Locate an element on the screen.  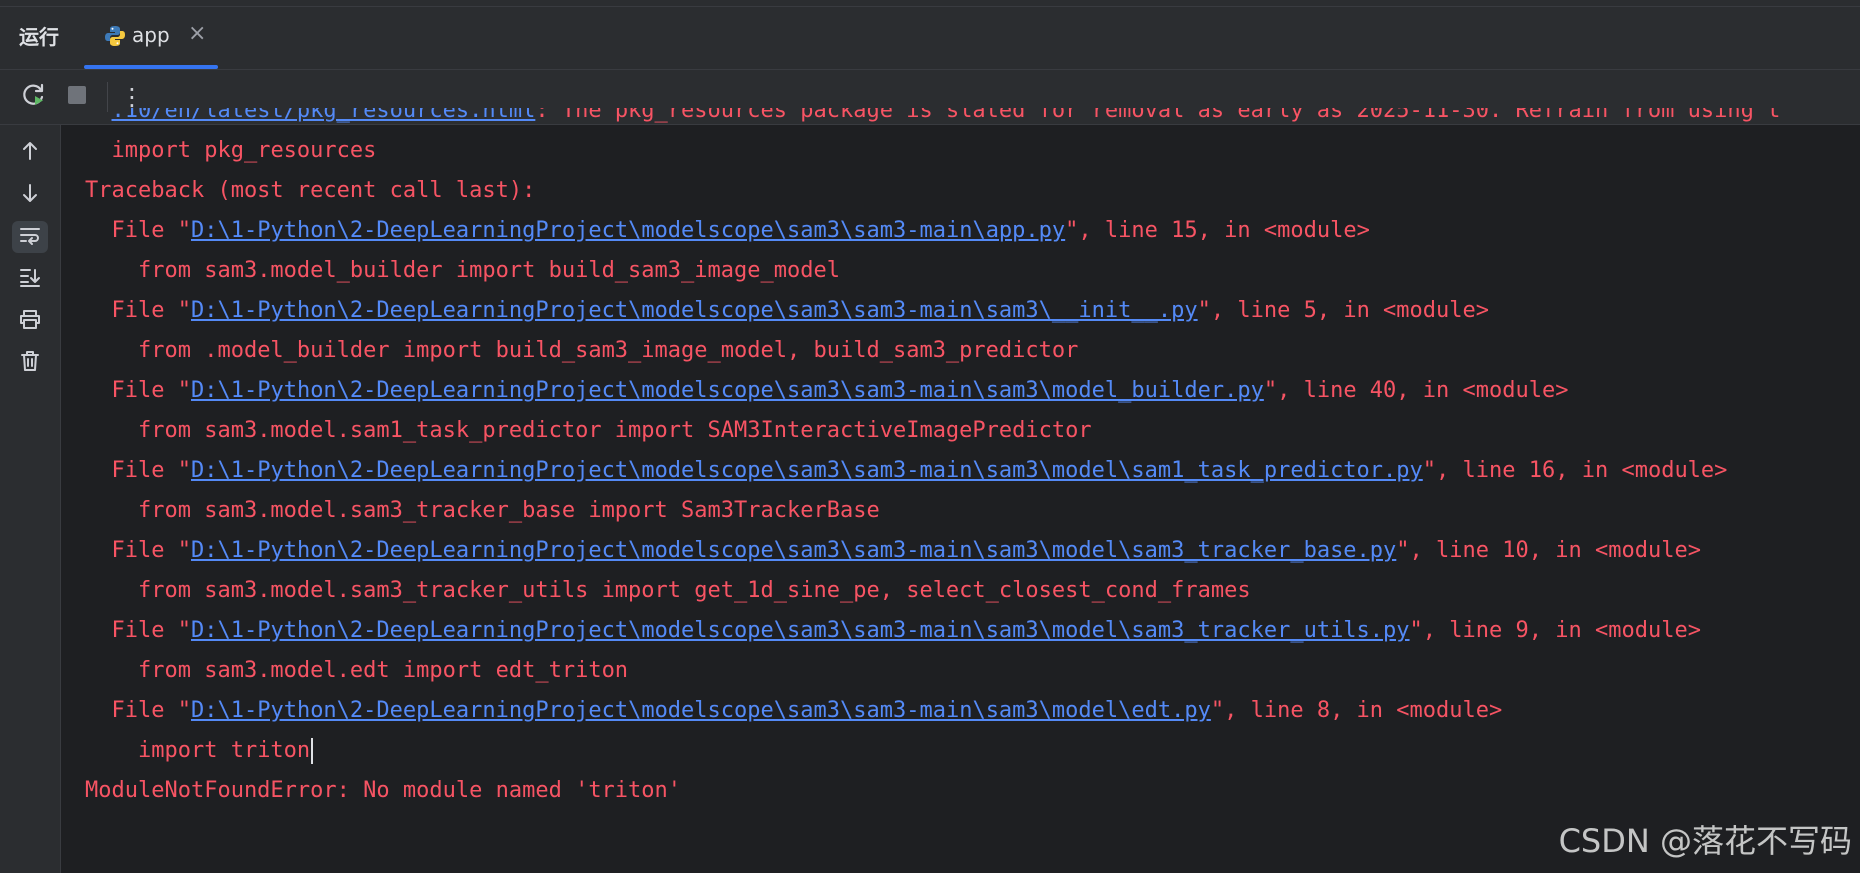
line-suffix: ", line 9, in <module> is located at coordinates (1555, 630).